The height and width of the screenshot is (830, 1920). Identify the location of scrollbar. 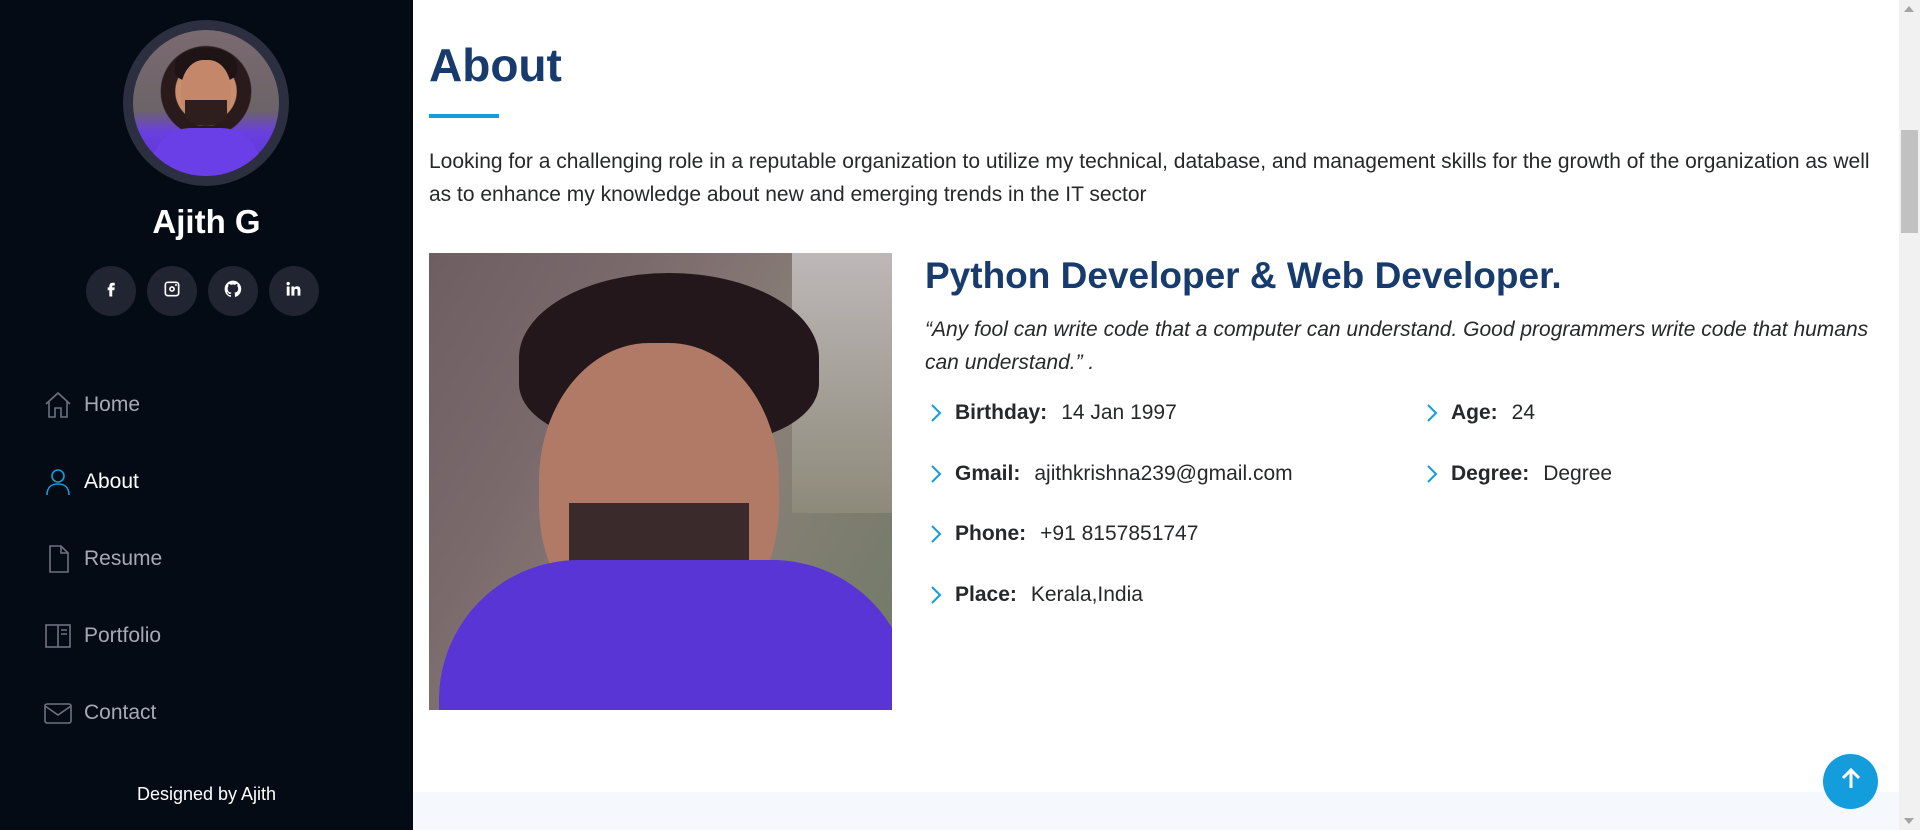
(1909, 415).